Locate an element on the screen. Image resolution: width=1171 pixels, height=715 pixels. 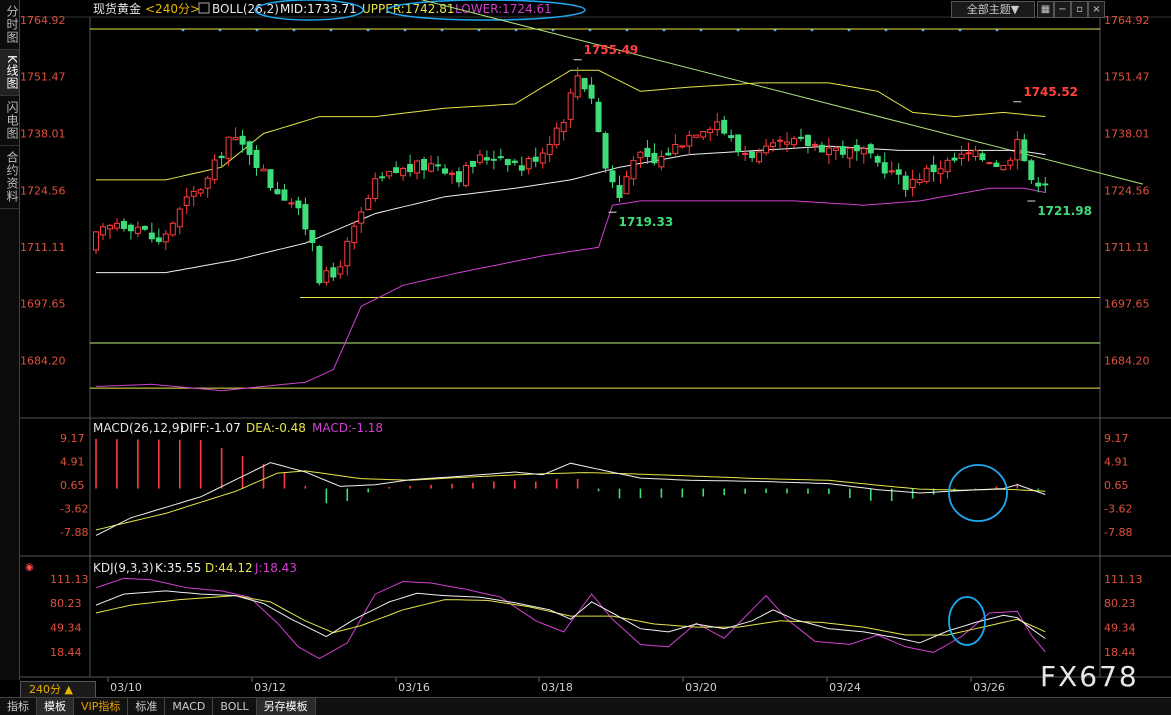
macd-dea-value: DEA:-0.48 is located at coordinates (276, 428).